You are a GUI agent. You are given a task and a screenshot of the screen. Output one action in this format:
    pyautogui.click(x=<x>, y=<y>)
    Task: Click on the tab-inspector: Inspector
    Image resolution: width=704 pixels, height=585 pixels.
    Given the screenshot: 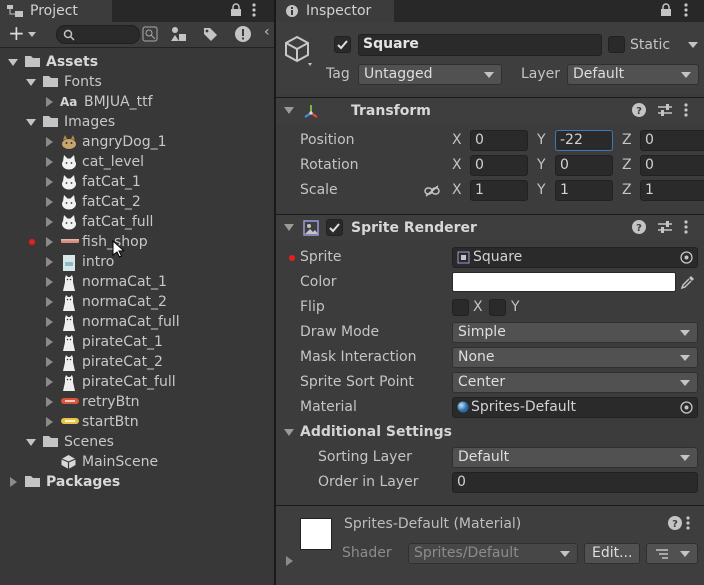 What is the action you would take?
    pyautogui.click(x=335, y=11)
    